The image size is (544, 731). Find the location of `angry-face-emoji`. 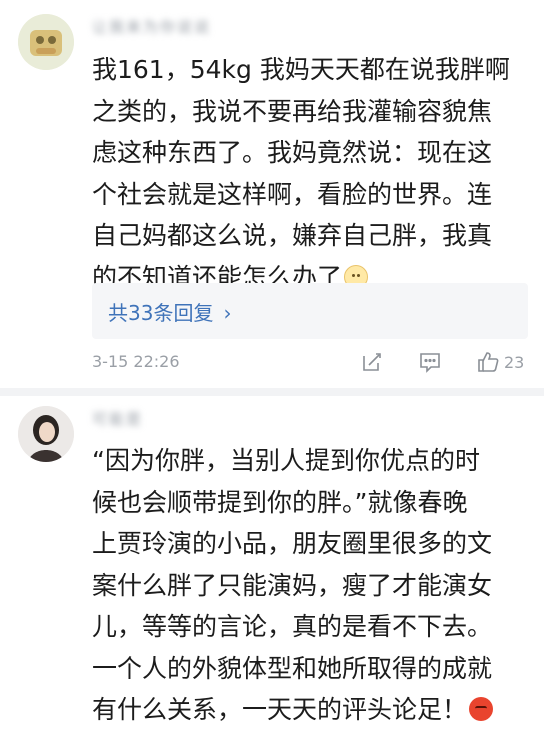

angry-face-emoji is located at coordinates (481, 709).